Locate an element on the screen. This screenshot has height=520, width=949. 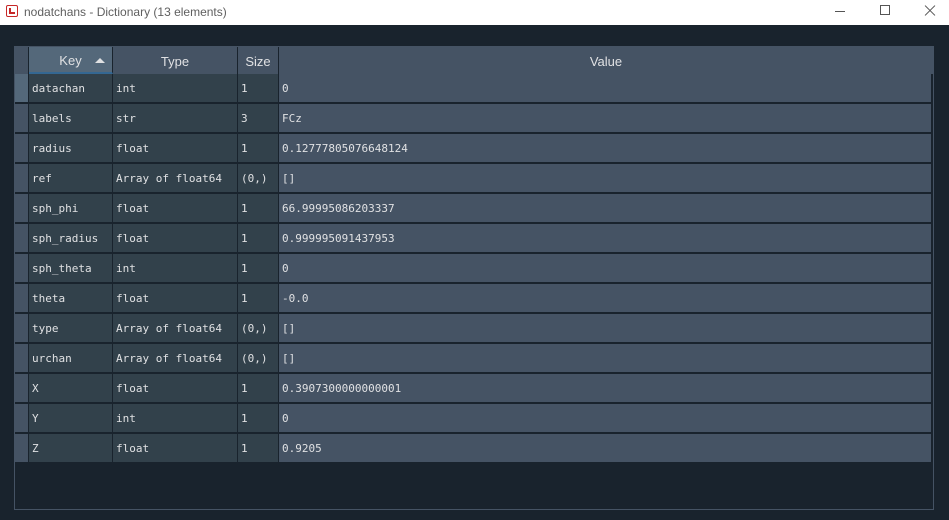
column-header-size: Size is located at coordinates (258, 60).